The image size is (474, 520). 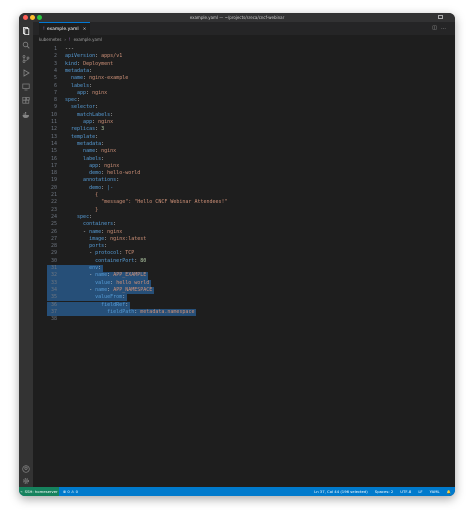 What do you see at coordinates (26, 101) in the screenshot?
I see `extensions-icon` at bounding box center [26, 101].